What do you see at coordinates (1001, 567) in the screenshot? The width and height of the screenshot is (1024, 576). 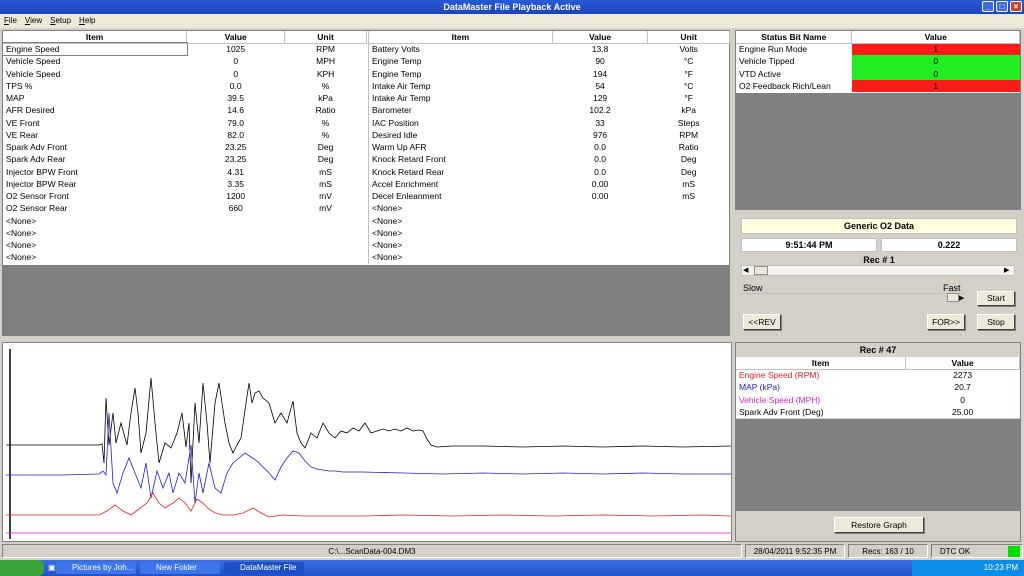 I see `tray-clock: 10:23 PM` at bounding box center [1001, 567].